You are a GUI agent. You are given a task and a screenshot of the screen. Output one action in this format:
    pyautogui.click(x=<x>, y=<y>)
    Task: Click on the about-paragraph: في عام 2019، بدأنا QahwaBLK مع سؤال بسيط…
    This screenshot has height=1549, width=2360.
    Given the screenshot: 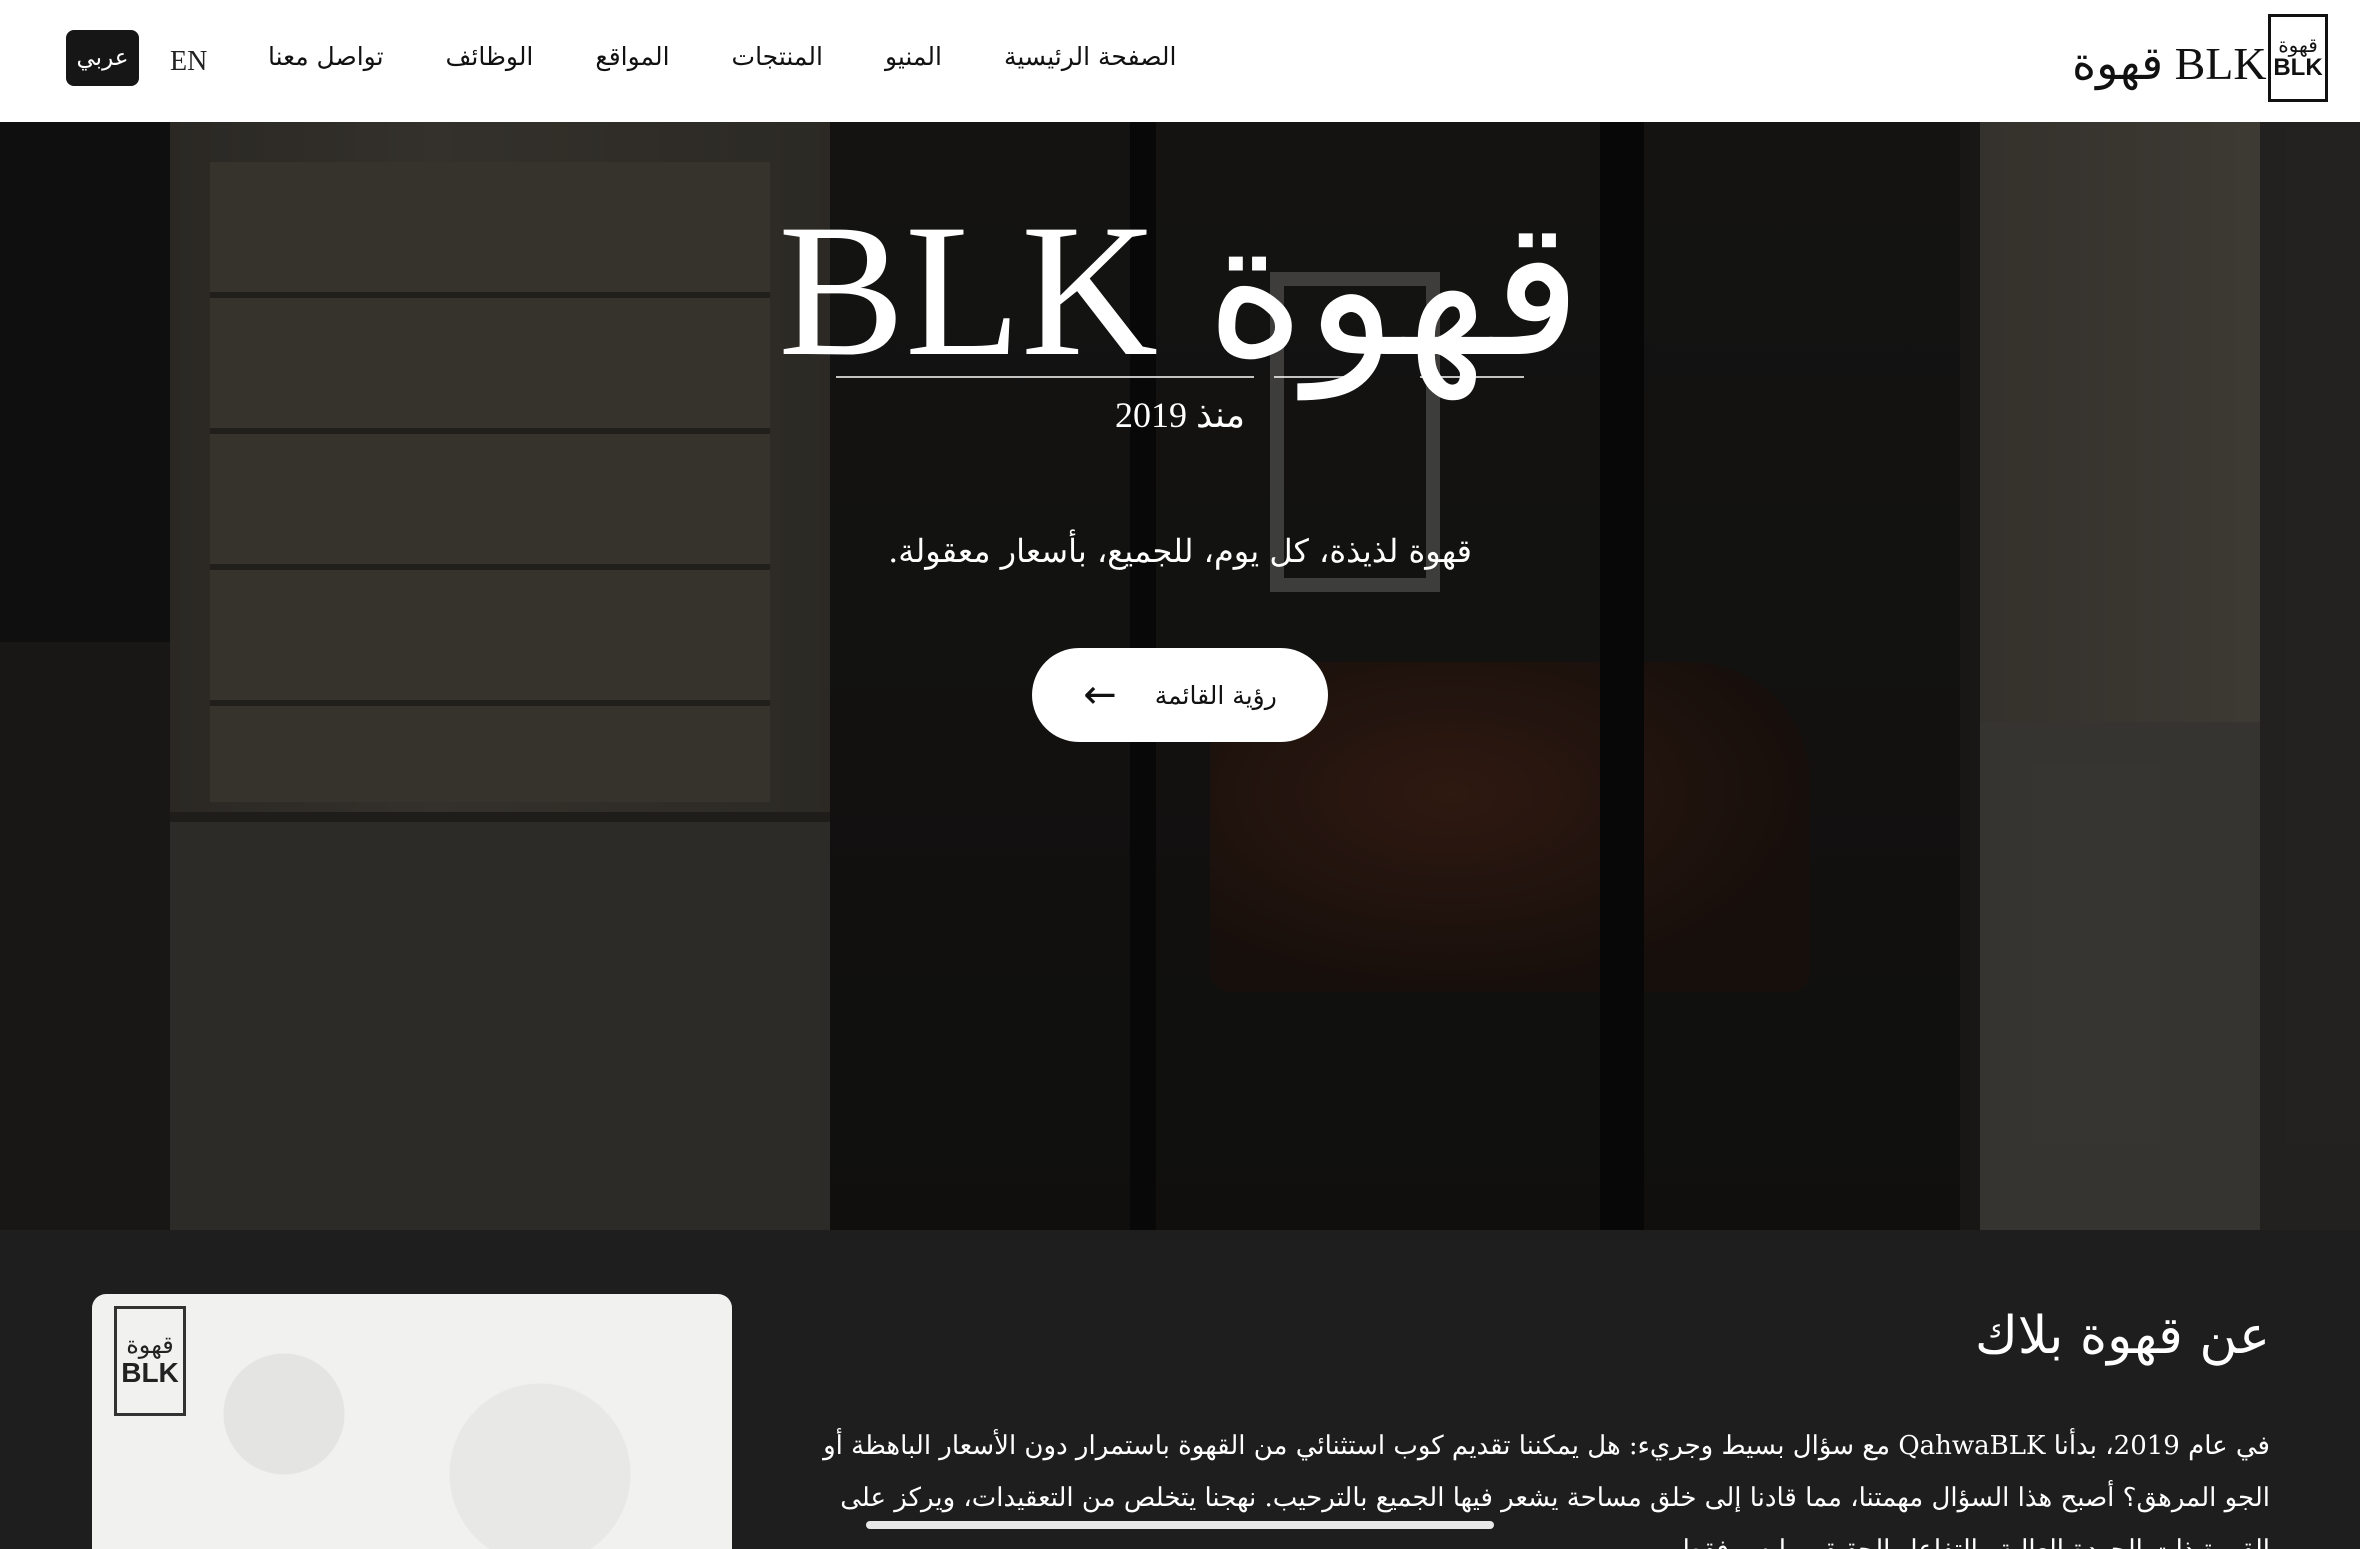 What is the action you would take?
    pyautogui.click(x=1546, y=1490)
    